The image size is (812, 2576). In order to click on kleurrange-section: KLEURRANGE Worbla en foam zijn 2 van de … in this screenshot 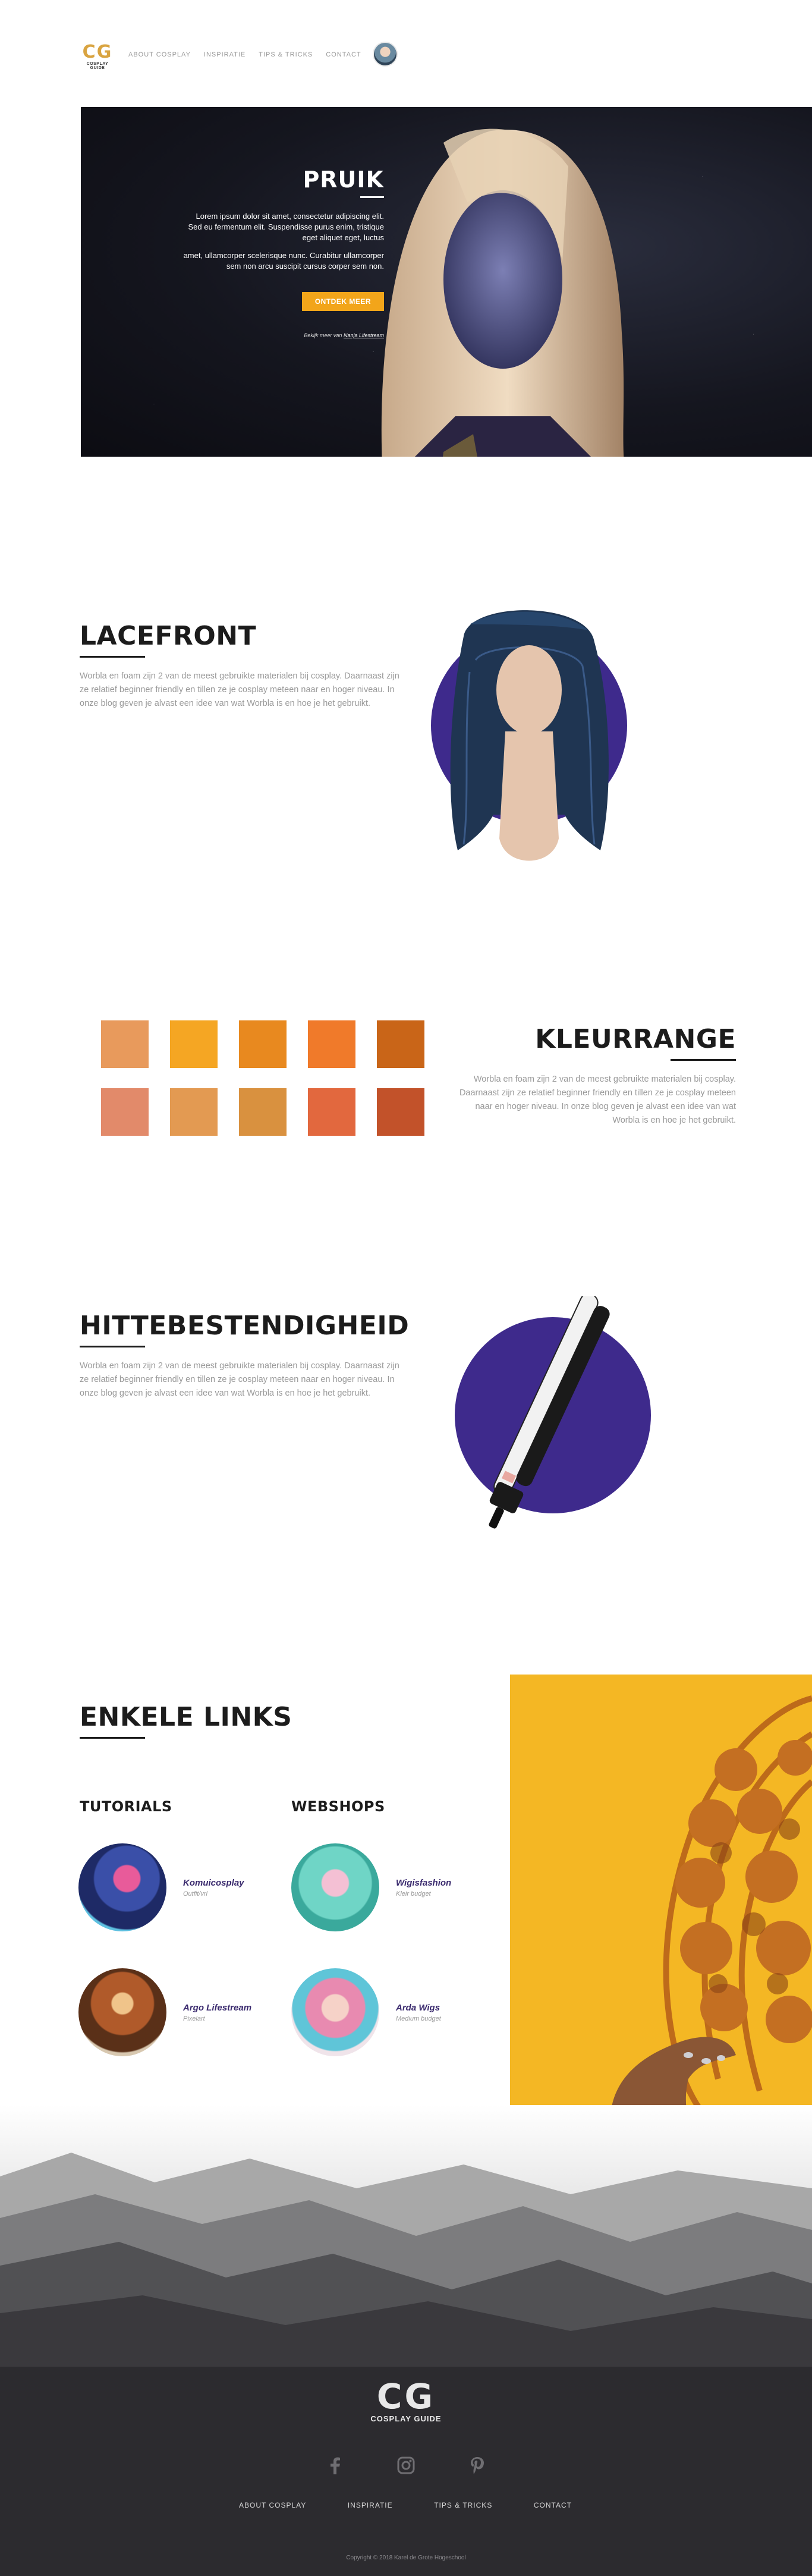, I will do `click(594, 1075)`.